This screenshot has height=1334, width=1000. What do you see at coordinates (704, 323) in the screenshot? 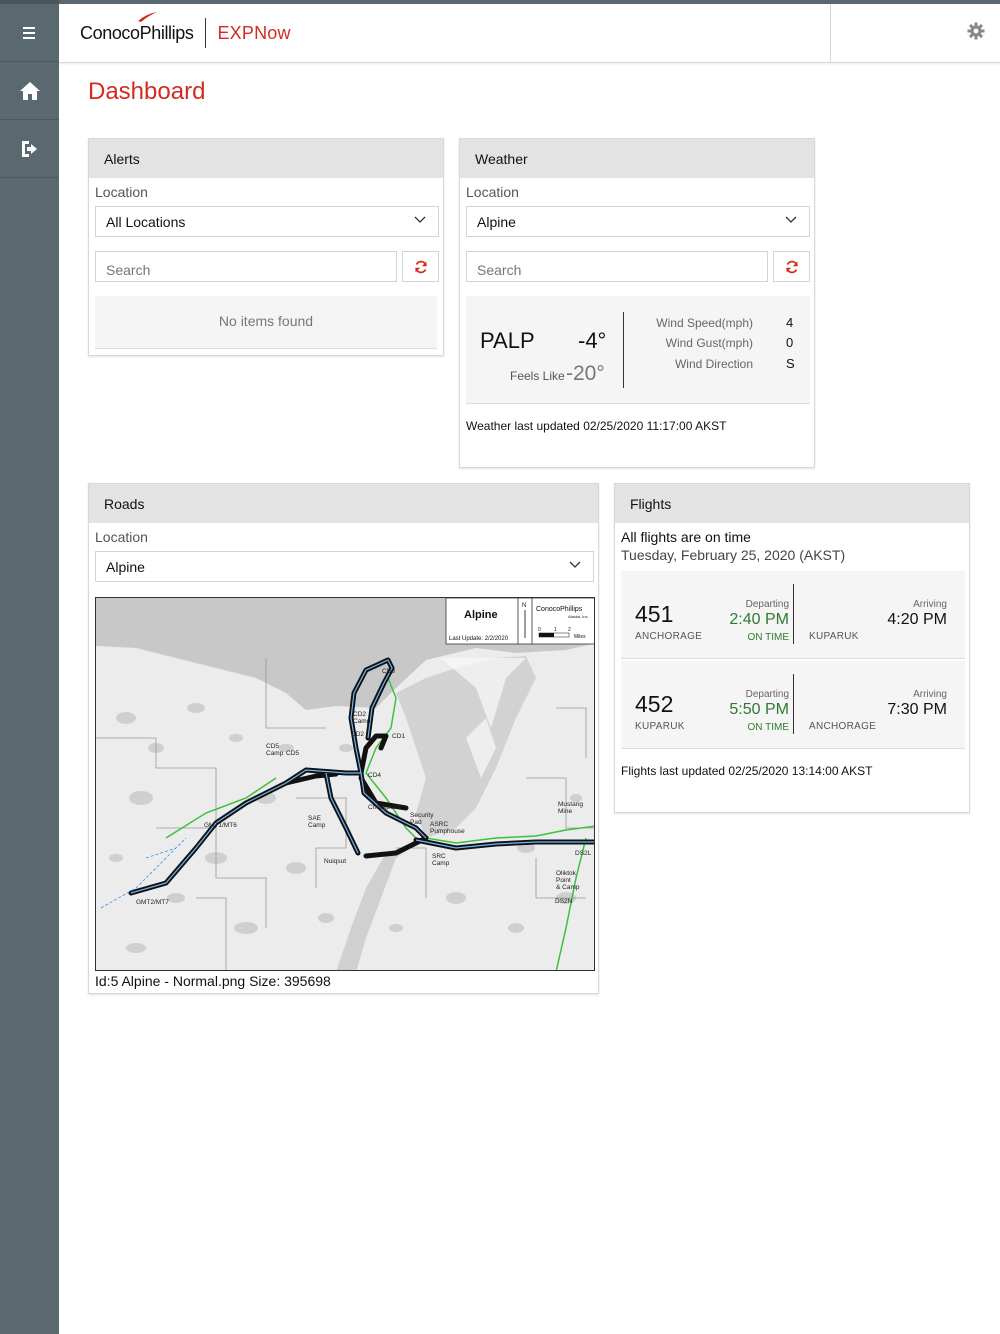
I see `wind-speed-label: Wind Speed(mph)` at bounding box center [704, 323].